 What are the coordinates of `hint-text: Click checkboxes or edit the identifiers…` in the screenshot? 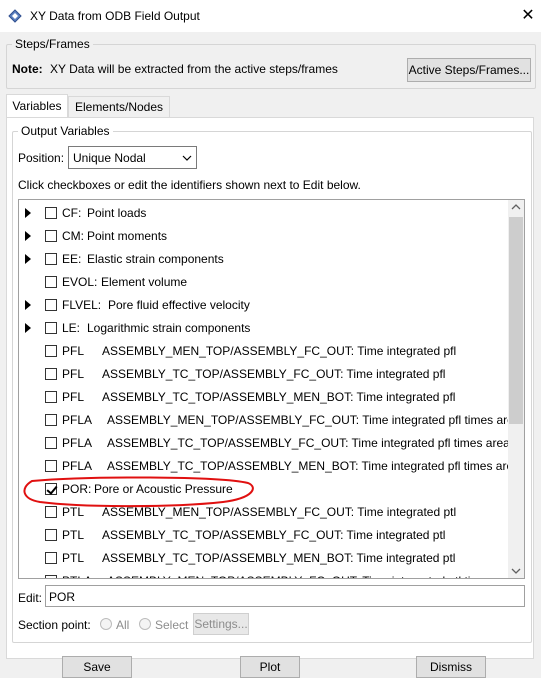 It's located at (189, 185).